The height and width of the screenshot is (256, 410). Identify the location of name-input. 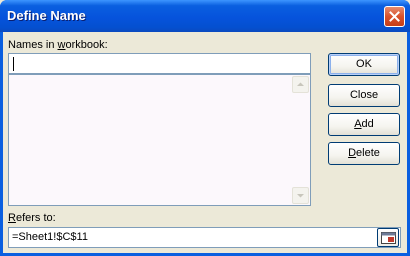
(159, 63).